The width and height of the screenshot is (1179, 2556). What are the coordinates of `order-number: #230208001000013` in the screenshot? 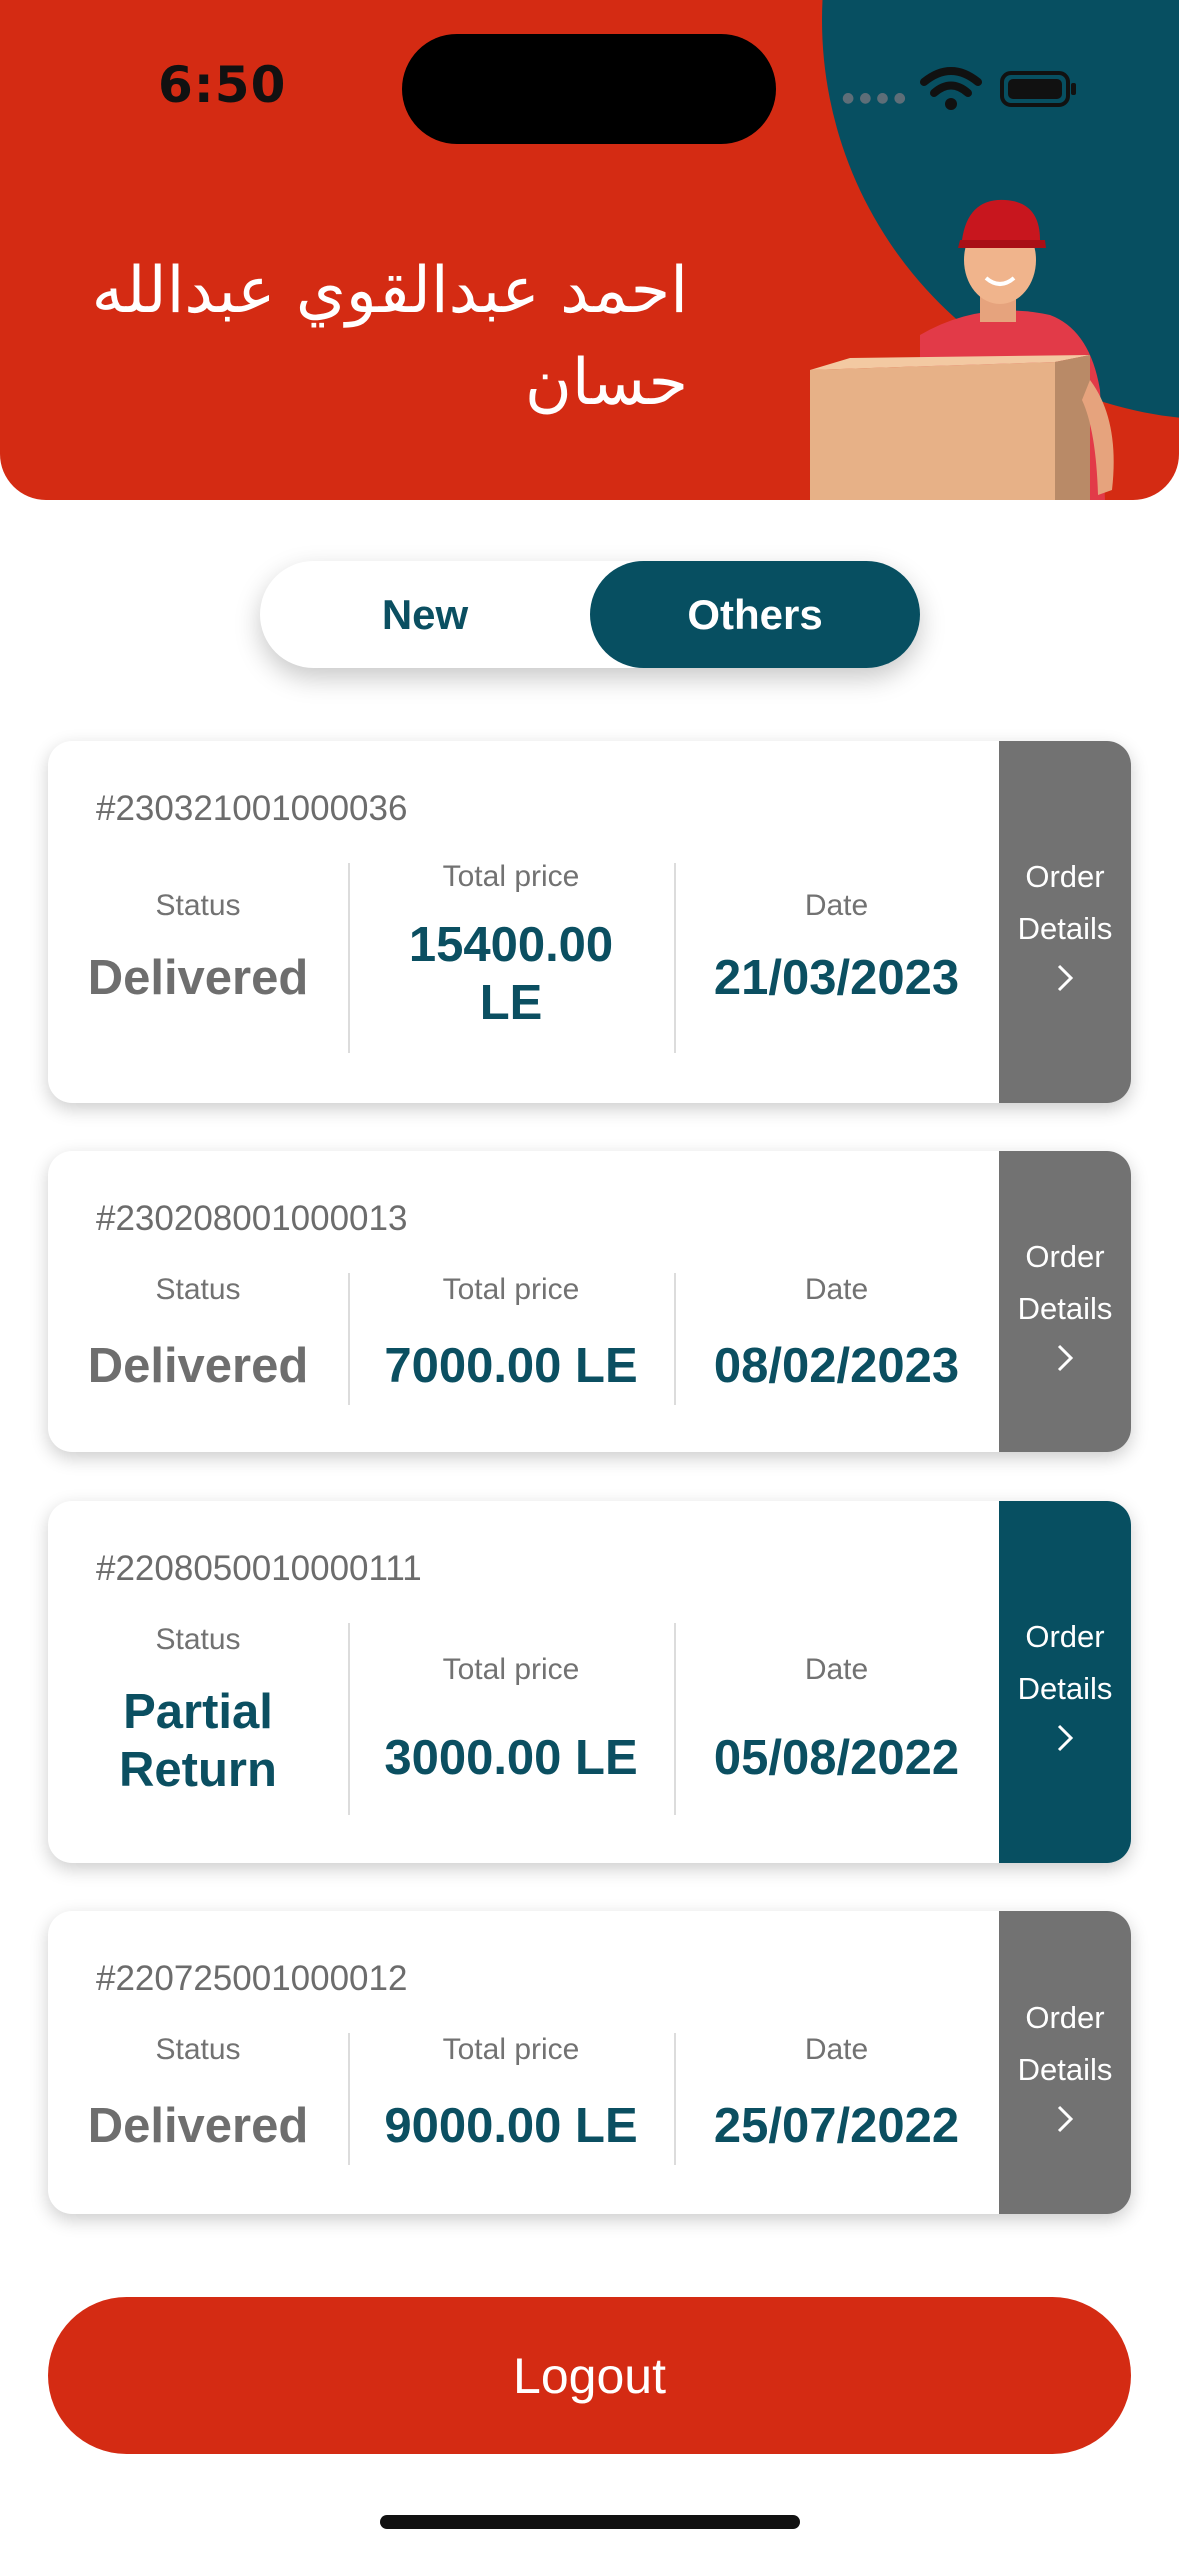 It's located at (252, 1218).